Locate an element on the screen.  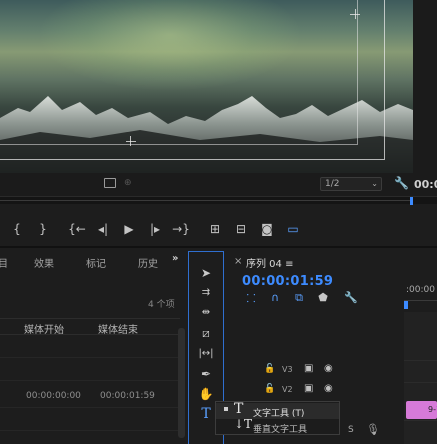
mark-in-icon: { is located at coordinates (17, 229).